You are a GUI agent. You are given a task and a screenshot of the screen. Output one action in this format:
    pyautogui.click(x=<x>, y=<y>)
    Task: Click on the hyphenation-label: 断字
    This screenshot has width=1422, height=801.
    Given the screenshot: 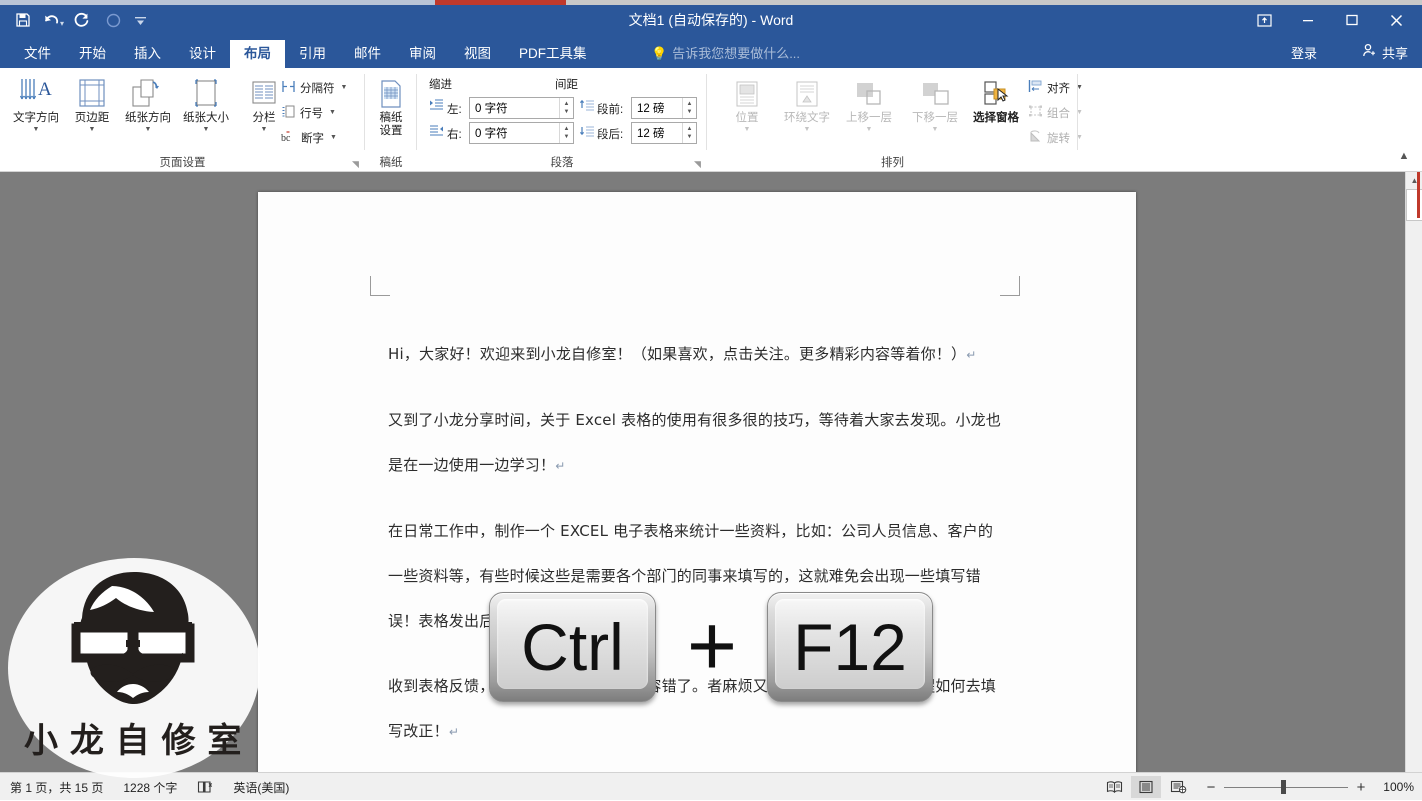 What is the action you would take?
    pyautogui.click(x=312, y=138)
    